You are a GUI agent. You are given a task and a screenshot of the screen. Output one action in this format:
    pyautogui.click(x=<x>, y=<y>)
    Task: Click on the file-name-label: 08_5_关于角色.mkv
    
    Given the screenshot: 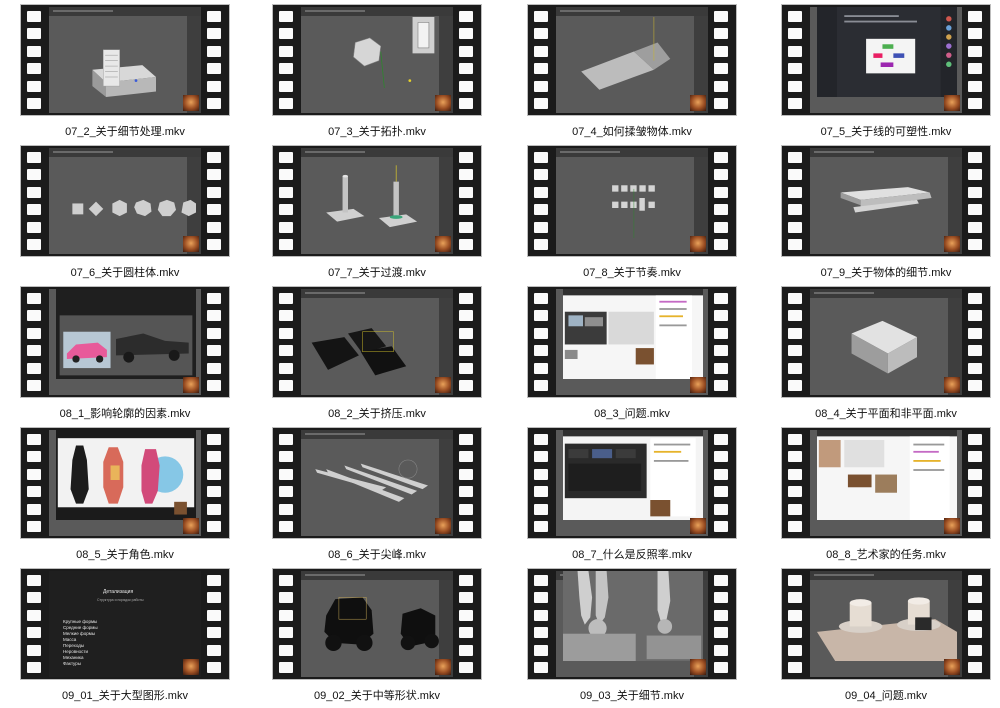 What is the action you would take?
    pyautogui.click(x=125, y=554)
    